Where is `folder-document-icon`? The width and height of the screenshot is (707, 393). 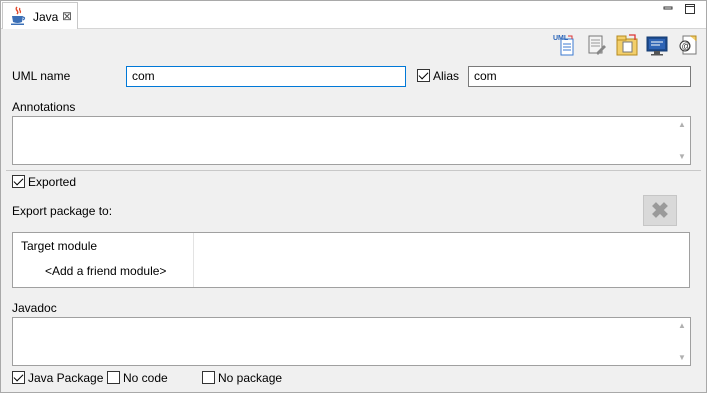
folder-document-icon is located at coordinates (626, 45).